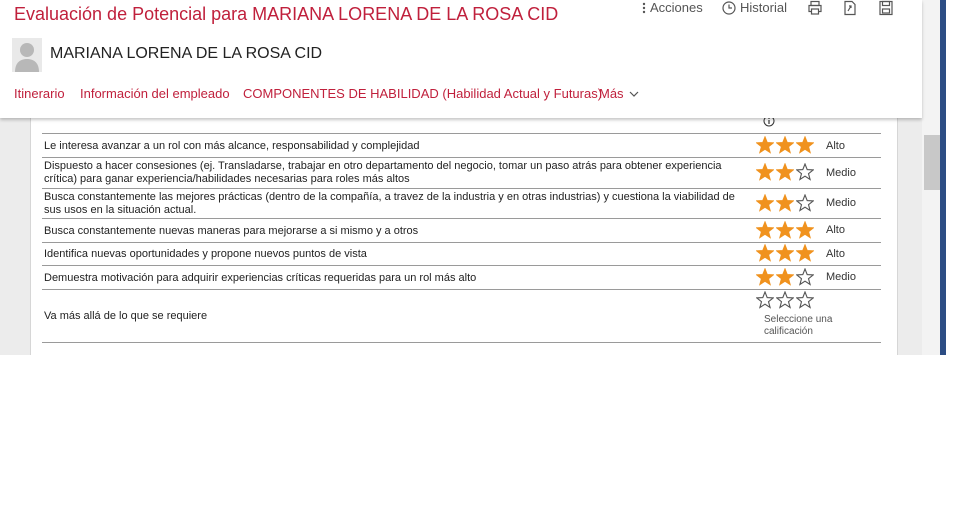 The image size is (960, 510). Describe the element at coordinates (39, 93) in the screenshot. I see `tab-itinerario: Itinerario` at that location.